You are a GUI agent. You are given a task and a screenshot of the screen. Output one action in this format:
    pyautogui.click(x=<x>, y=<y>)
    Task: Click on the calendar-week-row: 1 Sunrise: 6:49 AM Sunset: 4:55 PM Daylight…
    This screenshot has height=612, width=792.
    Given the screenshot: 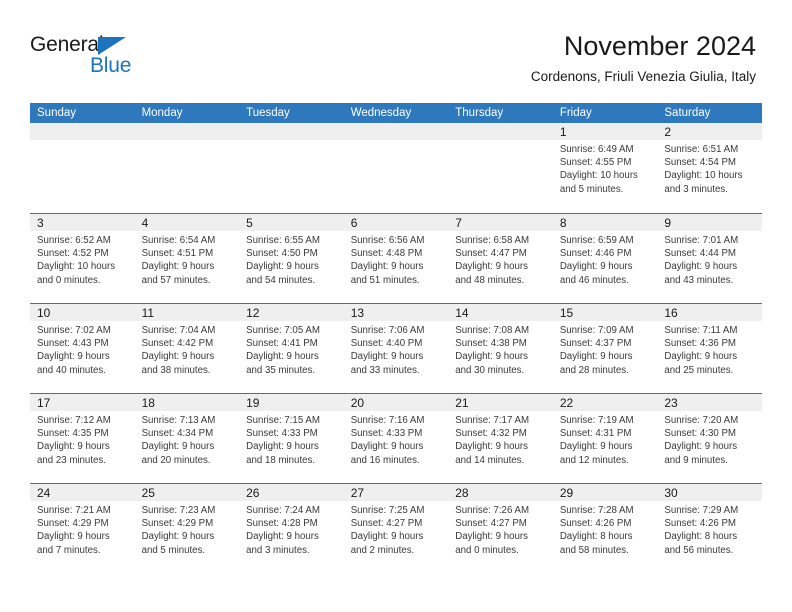 What is the action you would take?
    pyautogui.click(x=396, y=168)
    